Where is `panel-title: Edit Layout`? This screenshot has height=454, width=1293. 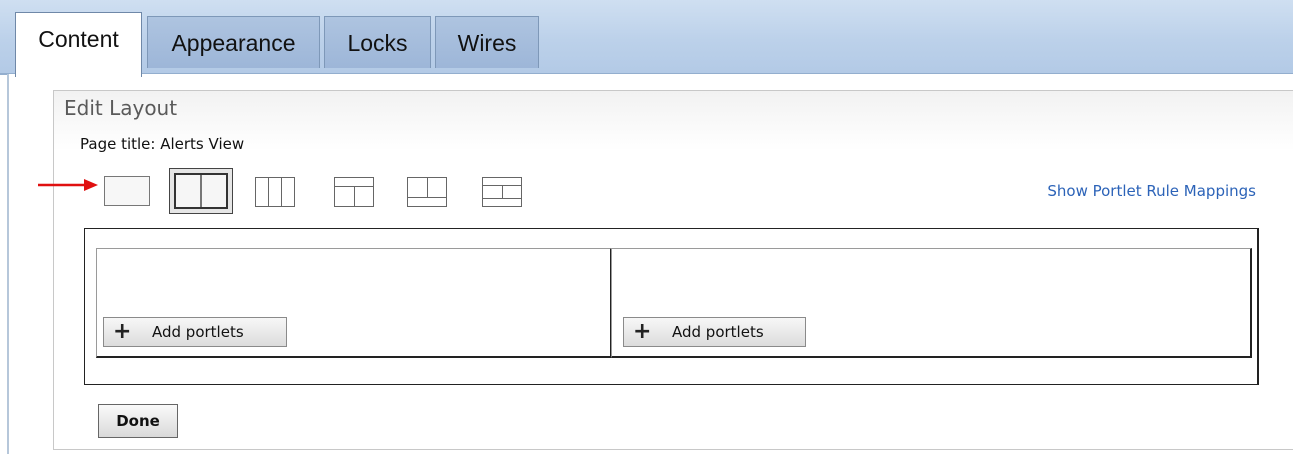
panel-title: Edit Layout is located at coordinates (121, 108).